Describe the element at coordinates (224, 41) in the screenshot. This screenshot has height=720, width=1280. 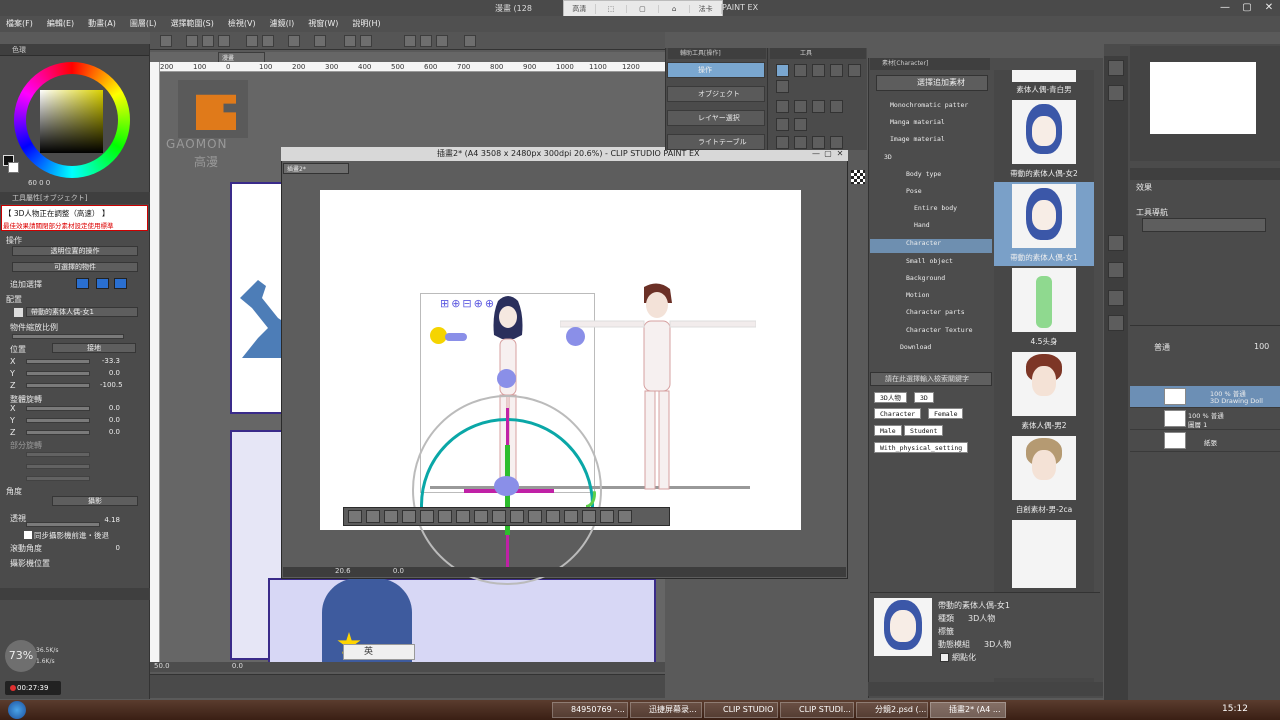
I see `save-icon` at that location.